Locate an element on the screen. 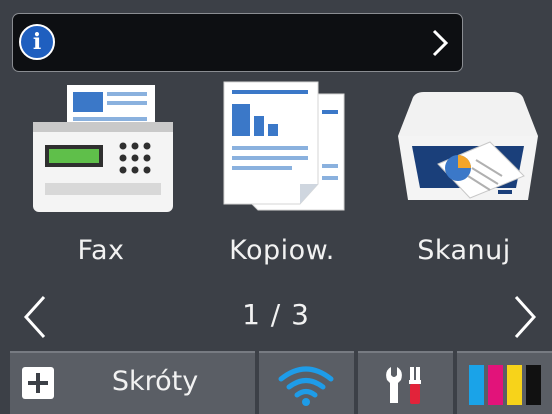 This screenshot has height=414, width=552. ink-levels-icon is located at coordinates (505, 385).